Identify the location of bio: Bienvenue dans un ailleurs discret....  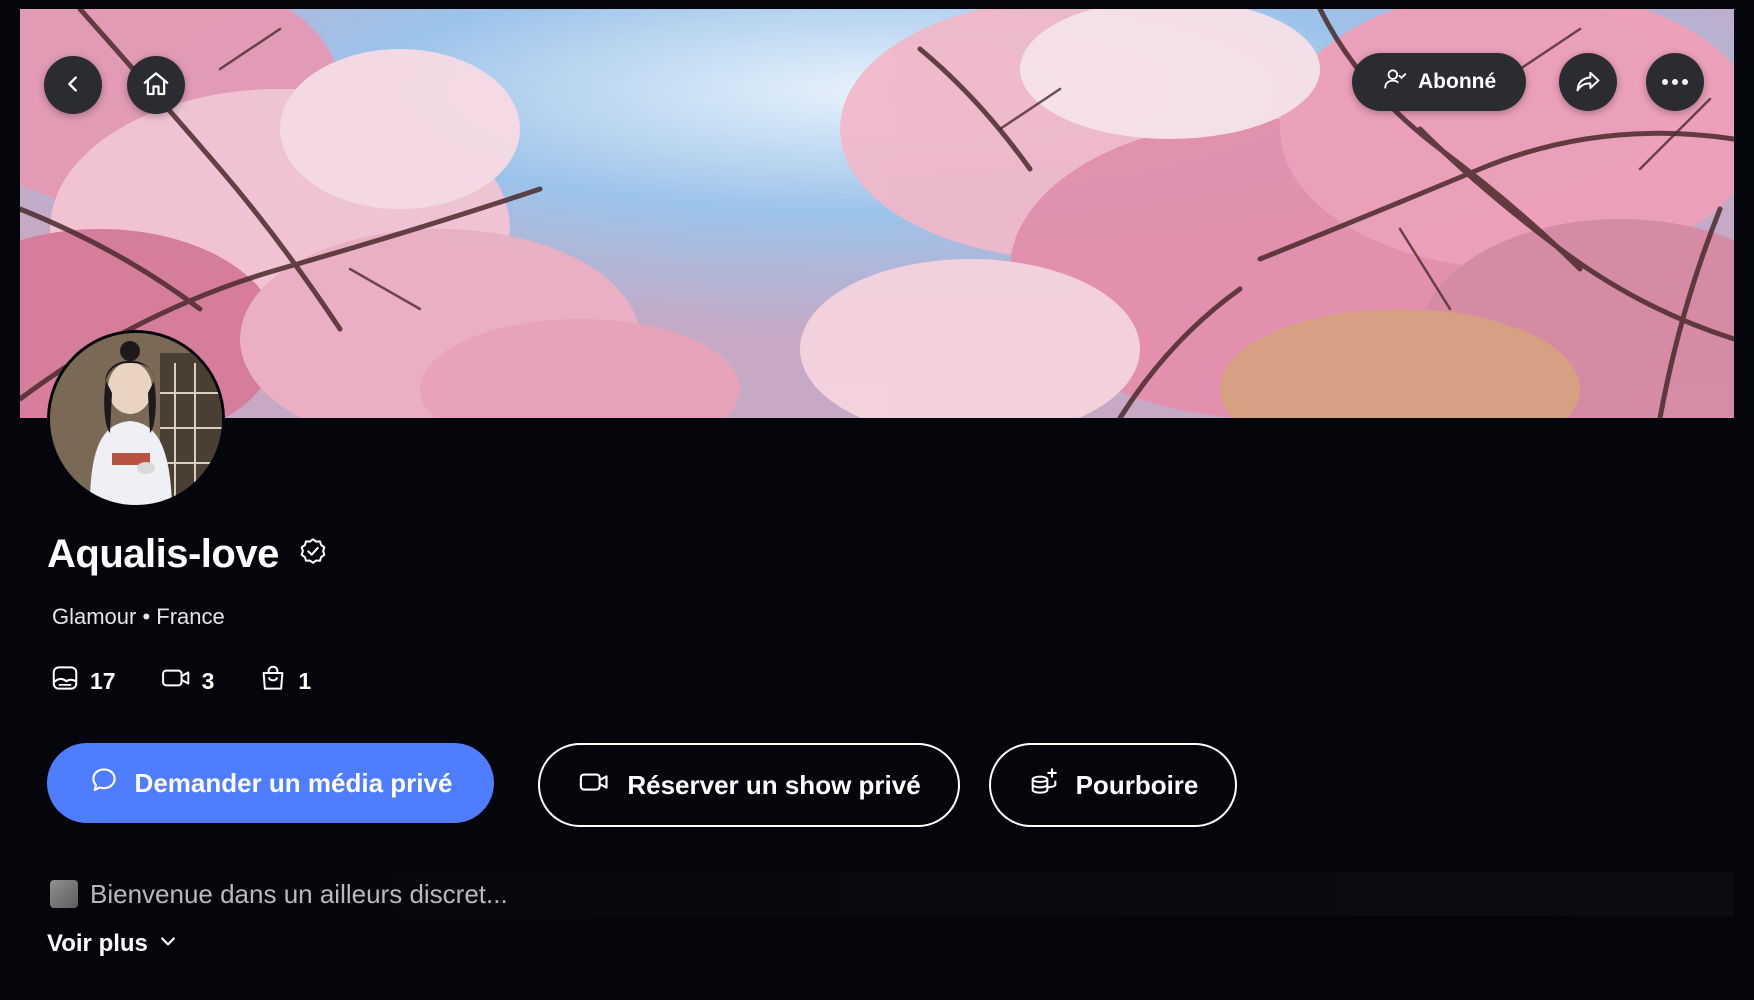
(892, 894).